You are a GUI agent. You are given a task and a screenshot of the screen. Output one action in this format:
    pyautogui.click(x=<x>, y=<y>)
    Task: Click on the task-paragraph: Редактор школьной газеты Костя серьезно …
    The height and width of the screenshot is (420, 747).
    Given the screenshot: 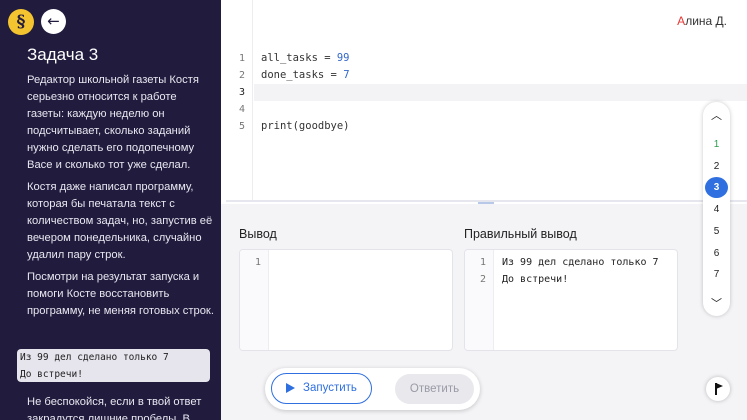 What is the action you would take?
    pyautogui.click(x=113, y=122)
    